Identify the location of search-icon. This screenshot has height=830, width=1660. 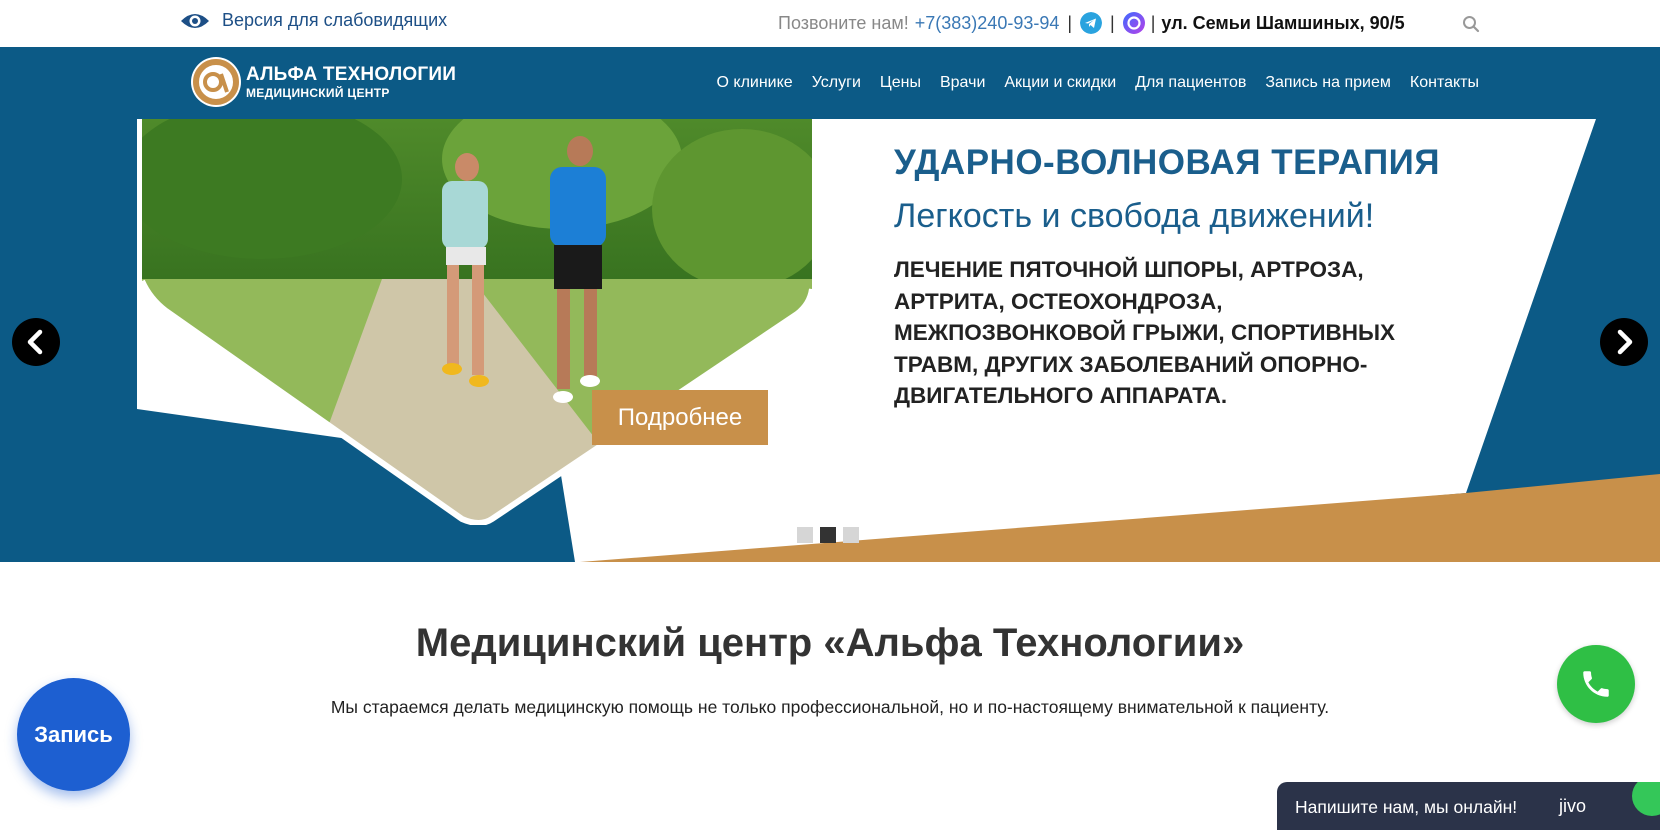
(1471, 24).